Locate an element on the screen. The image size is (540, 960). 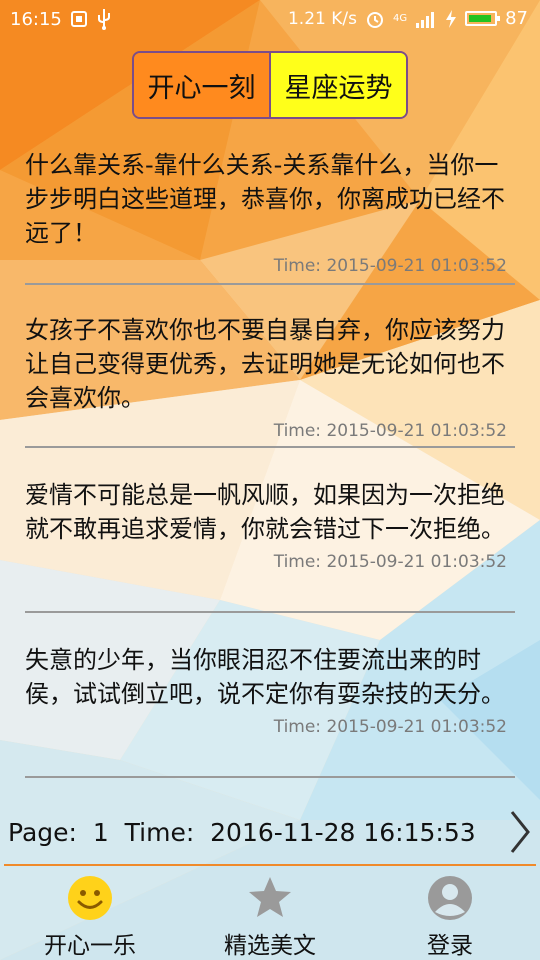
nav-item-happy: 开心一乐 is located at coordinates (90, 914).